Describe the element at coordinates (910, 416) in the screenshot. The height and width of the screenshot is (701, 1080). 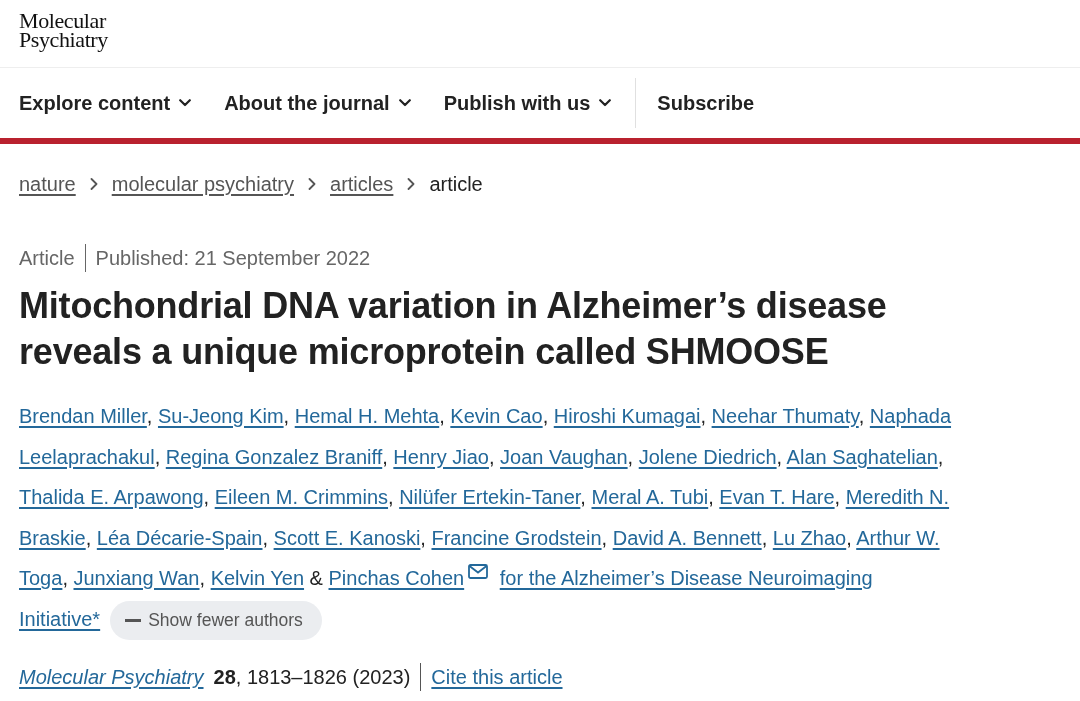
I see `author-link: Naphada` at that location.